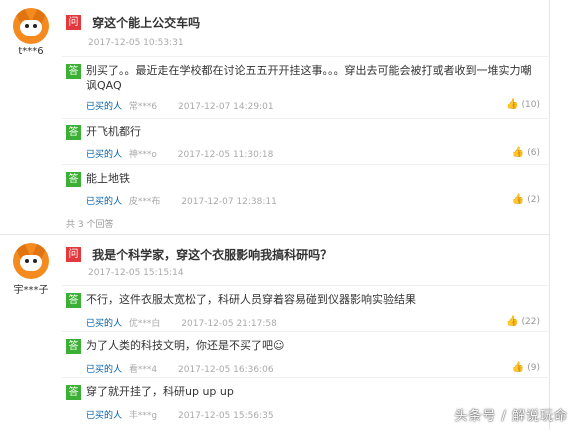  Describe the element at coordinates (146, 23) in the screenshot. I see `question-text: 穿这个能上公交车吗` at that location.